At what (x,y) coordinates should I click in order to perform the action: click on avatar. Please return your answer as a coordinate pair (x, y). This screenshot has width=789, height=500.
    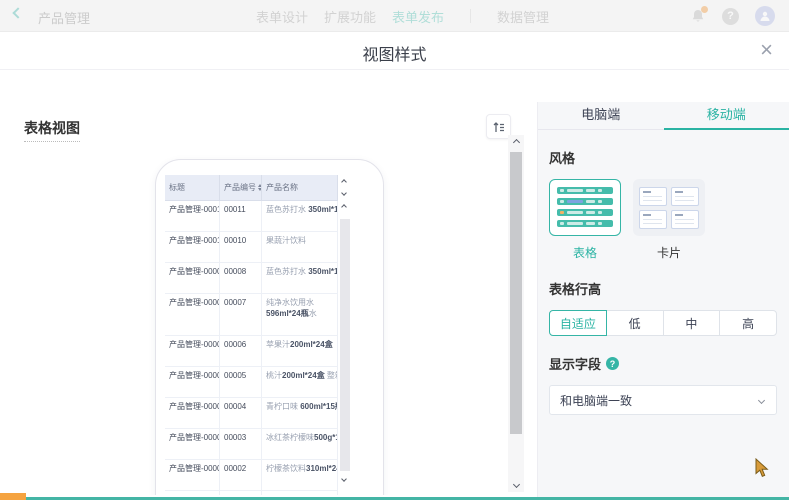
    Looking at the image, I should click on (765, 16).